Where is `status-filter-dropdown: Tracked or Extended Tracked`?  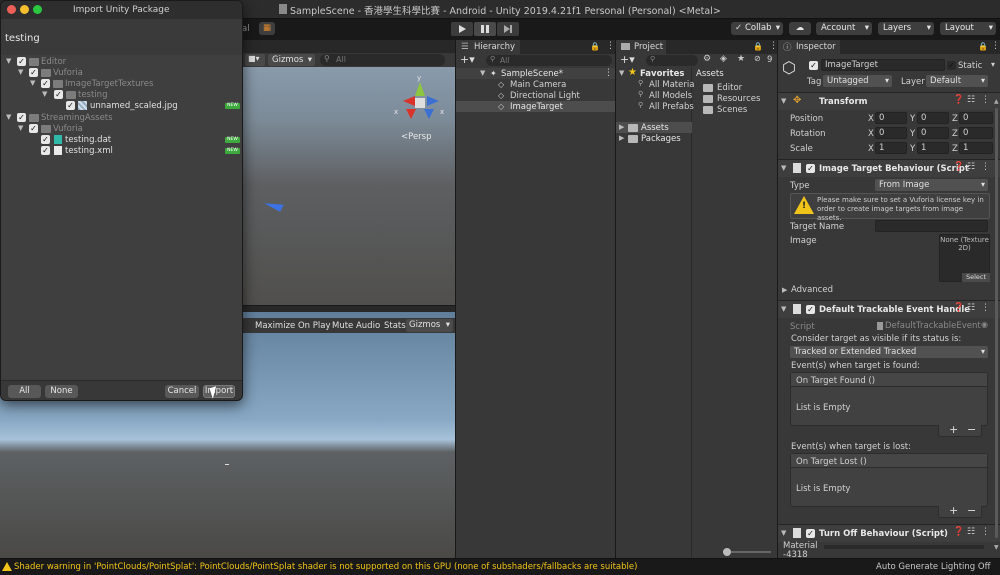
status-filter-dropdown: Tracked or Extended Tracked is located at coordinates (889, 352).